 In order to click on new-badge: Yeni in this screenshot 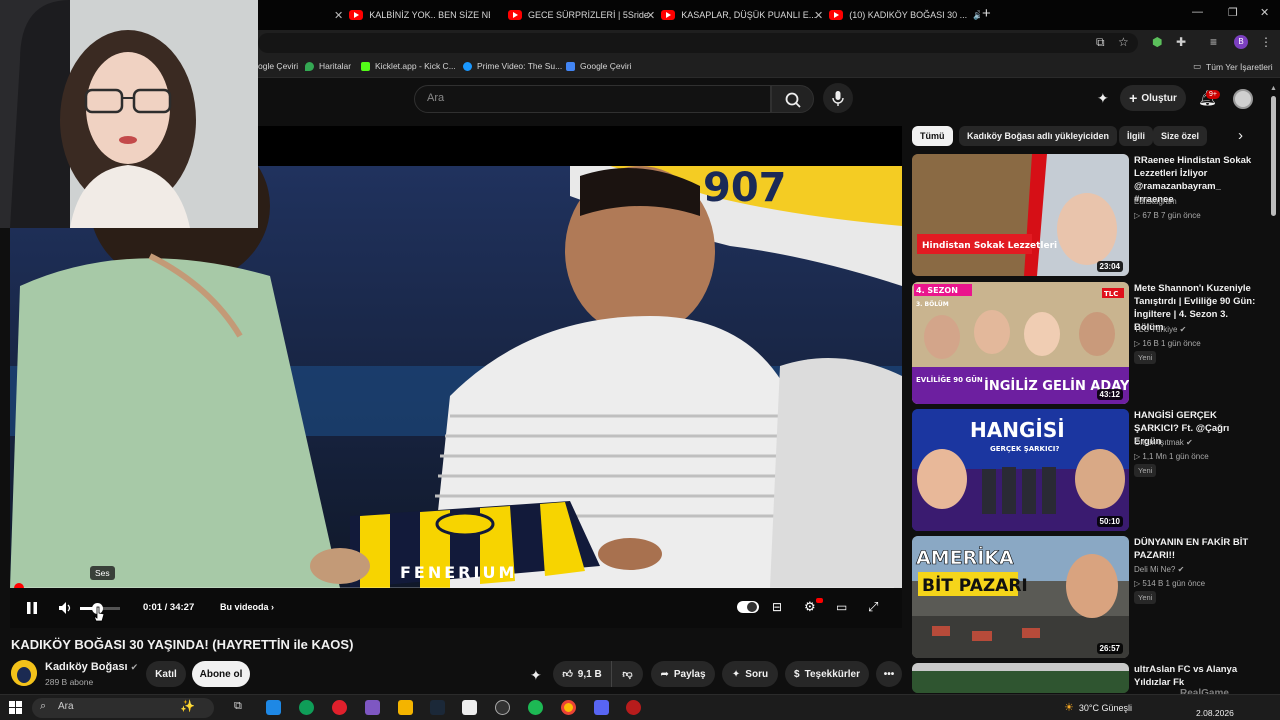, I will do `click(1145, 470)`.